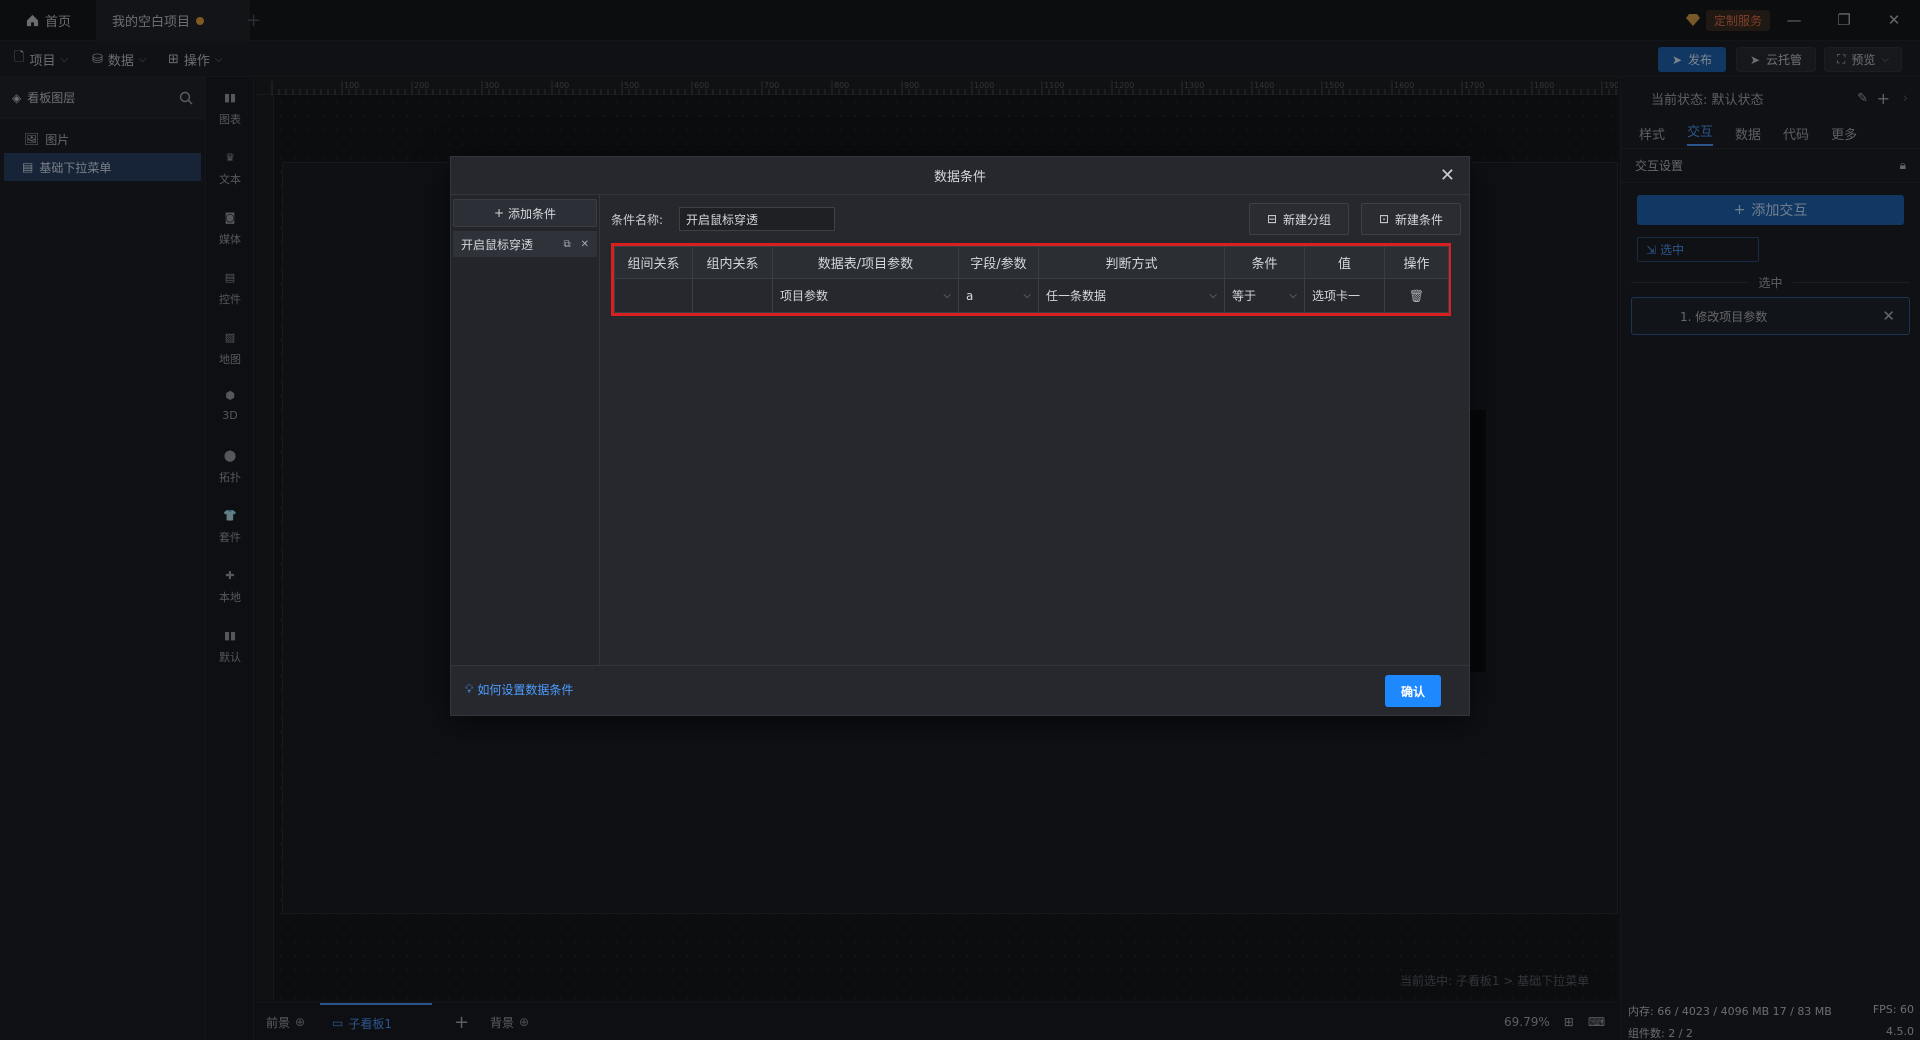  I want to click on delete-cell: 🗑︎, so click(1416, 295).